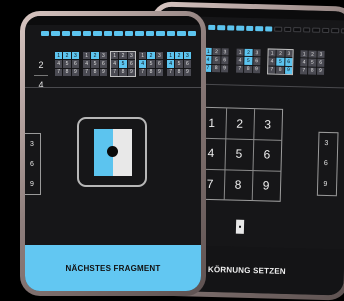 This screenshot has width=344, height=301. What do you see at coordinates (267, 154) in the screenshot?
I see `grid-cell-6: 6` at bounding box center [267, 154].